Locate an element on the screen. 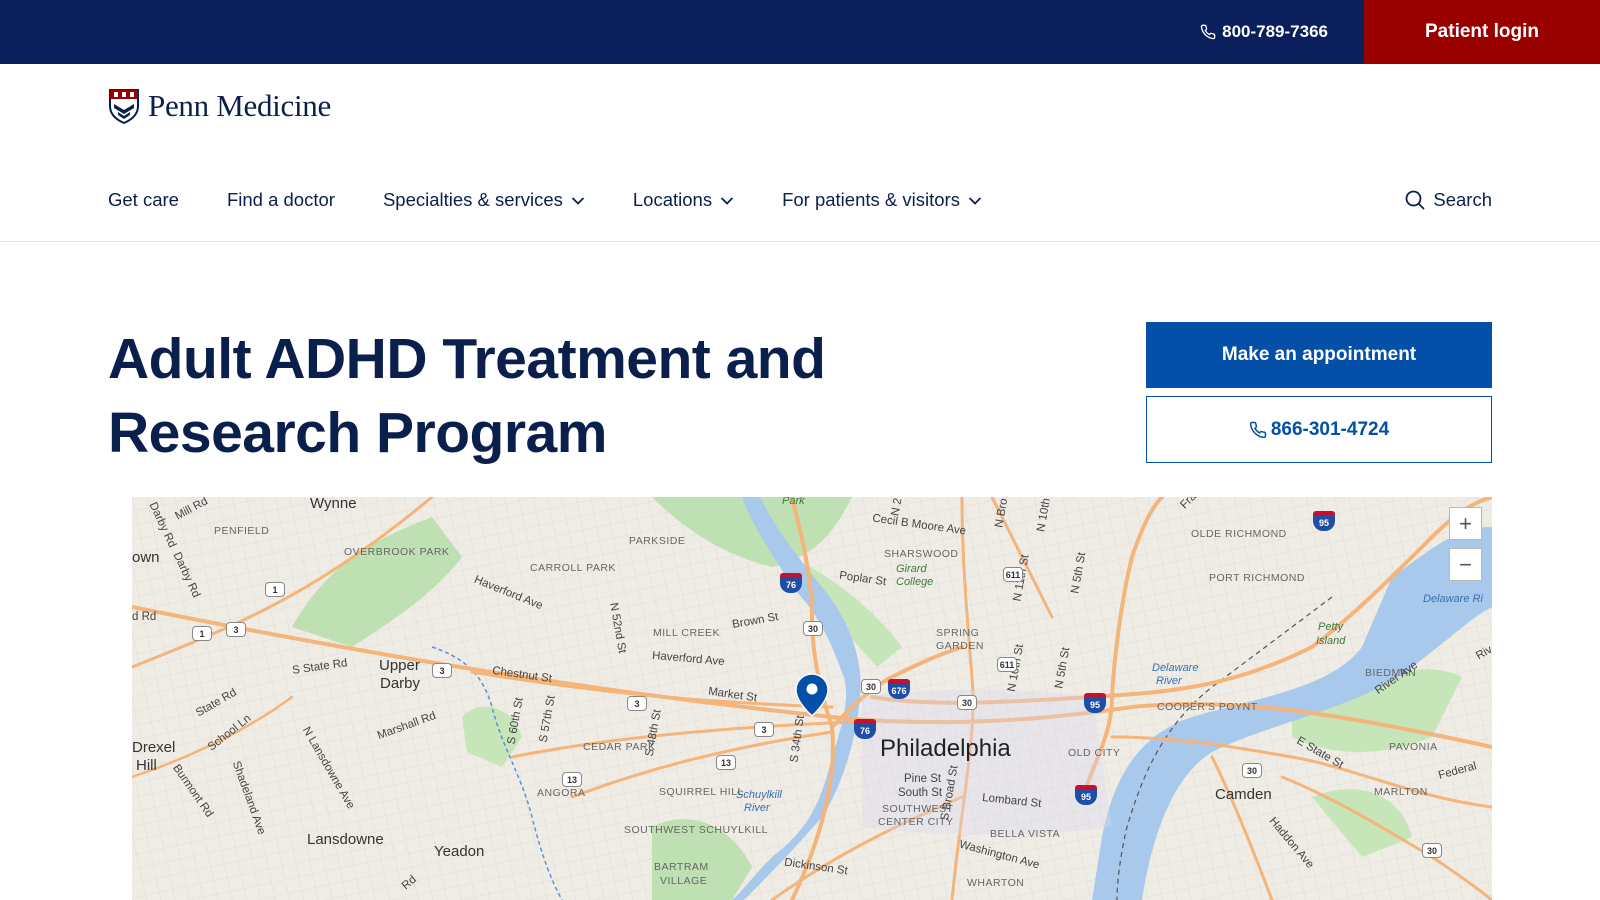 This screenshot has width=1600, height=900. nav-item-label: Get care is located at coordinates (143, 199).